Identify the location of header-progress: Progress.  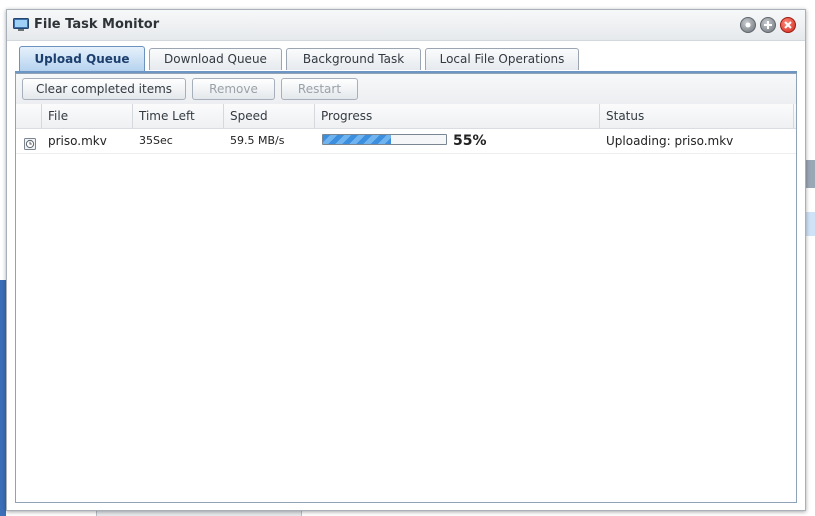
(457, 116).